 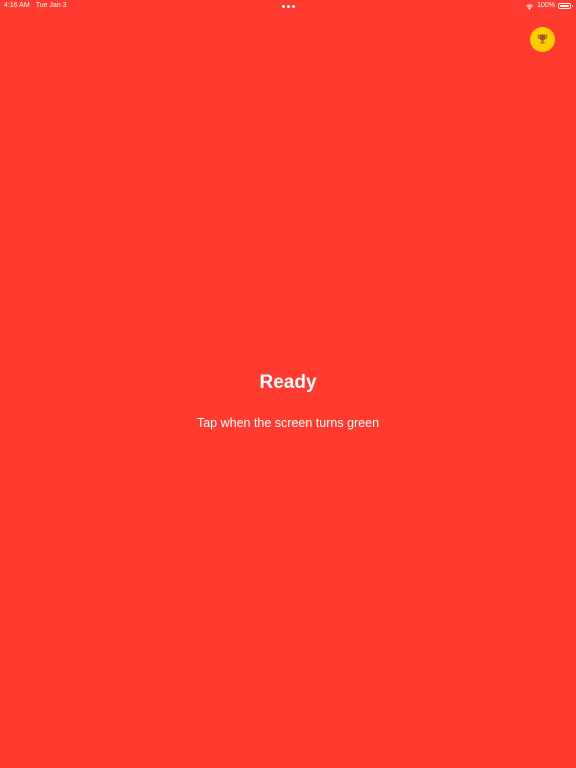 I want to click on instruction-text: Tap when the screen turns green, so click(x=288, y=423).